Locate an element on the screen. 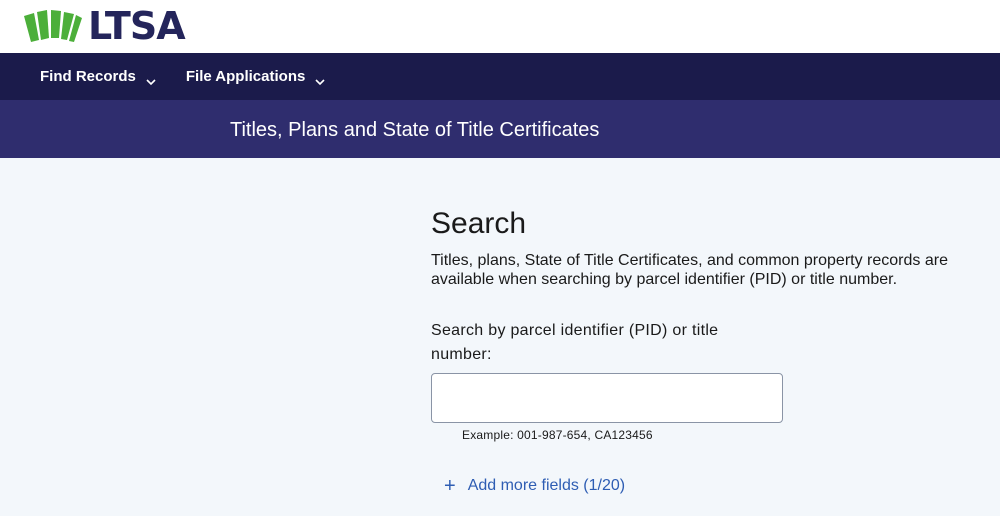 The width and height of the screenshot is (1000, 516). nav-find-records-label: Find Records is located at coordinates (88, 76).